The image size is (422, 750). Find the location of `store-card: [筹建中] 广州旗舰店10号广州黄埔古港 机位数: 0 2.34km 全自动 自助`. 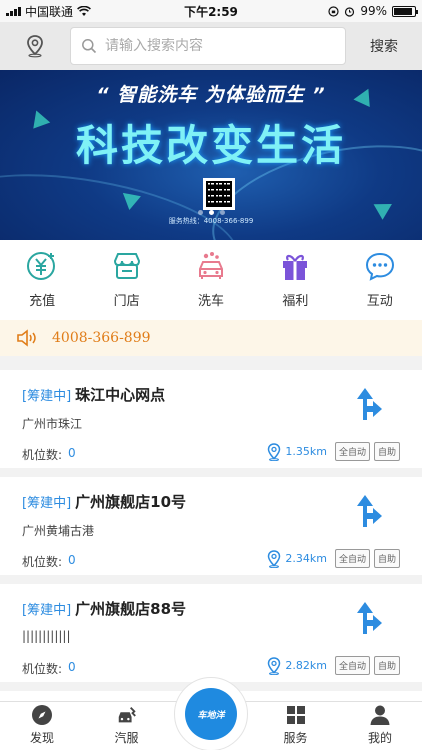

store-card: [筹建中] 广州旗舰店10号广州黄埔古港 机位数: 0 2.34km 全自动 自助 is located at coordinates (211, 526).